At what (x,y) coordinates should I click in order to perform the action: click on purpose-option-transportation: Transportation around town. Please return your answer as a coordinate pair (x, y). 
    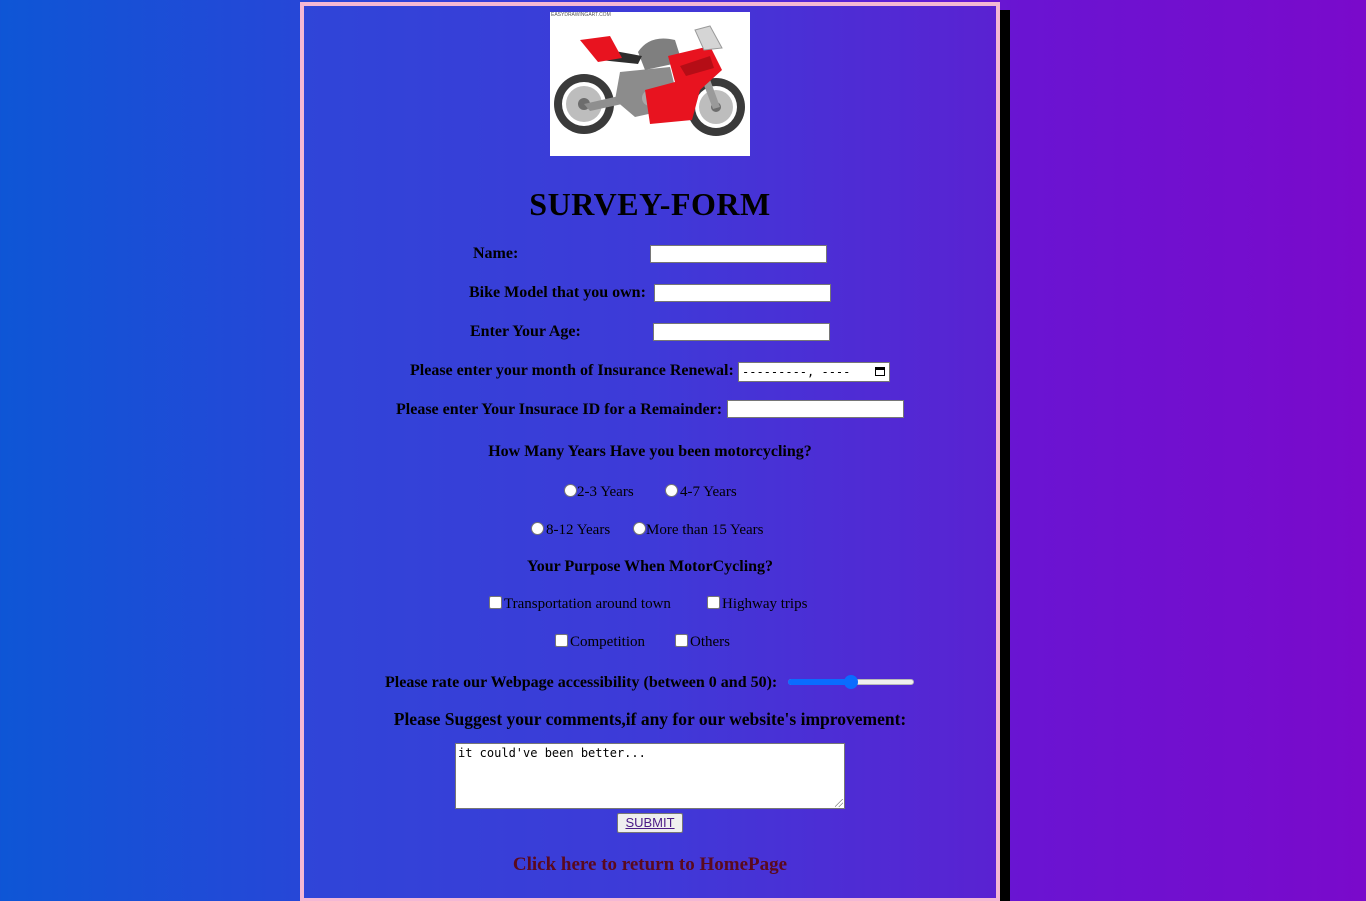
    Looking at the image, I should click on (580, 604).